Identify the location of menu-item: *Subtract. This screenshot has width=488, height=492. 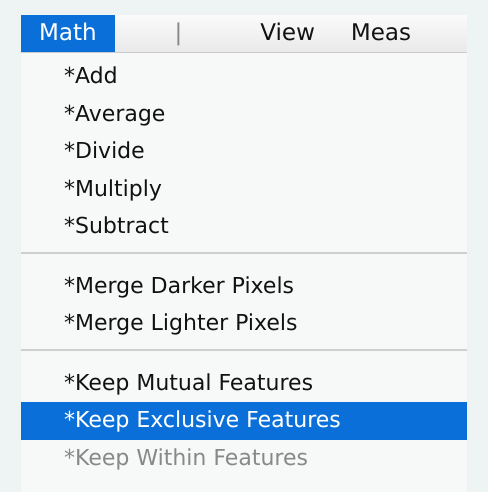
(244, 227).